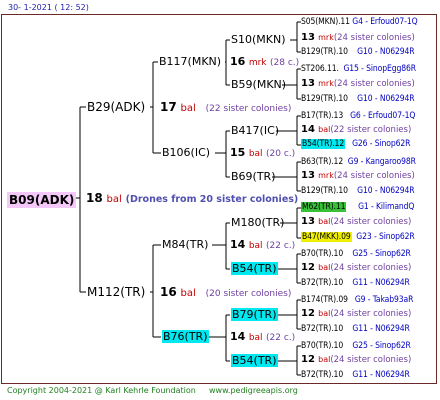 The width and height of the screenshot is (440, 400). I want to click on gen3-num-3: 13, so click(308, 175).